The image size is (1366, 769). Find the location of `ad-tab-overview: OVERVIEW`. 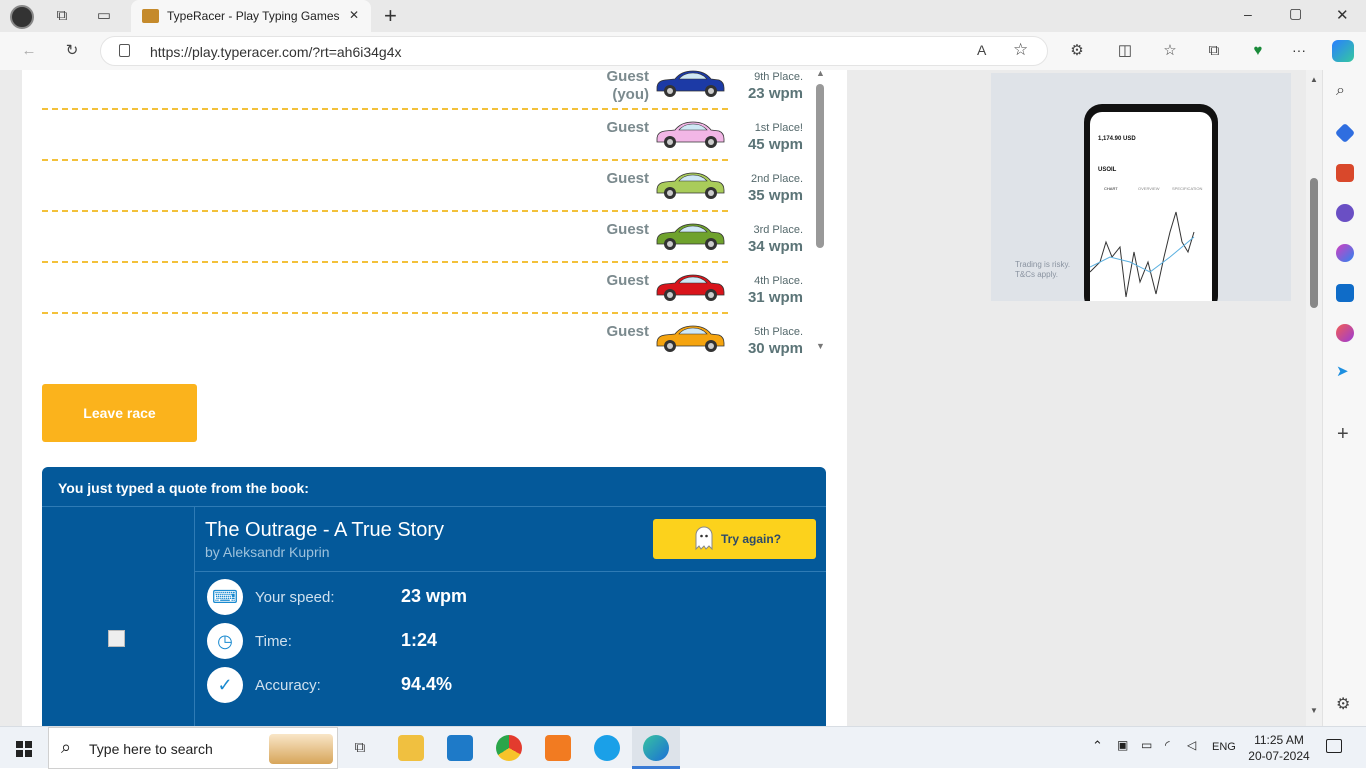

ad-tab-overview: OVERVIEW is located at coordinates (1149, 188).